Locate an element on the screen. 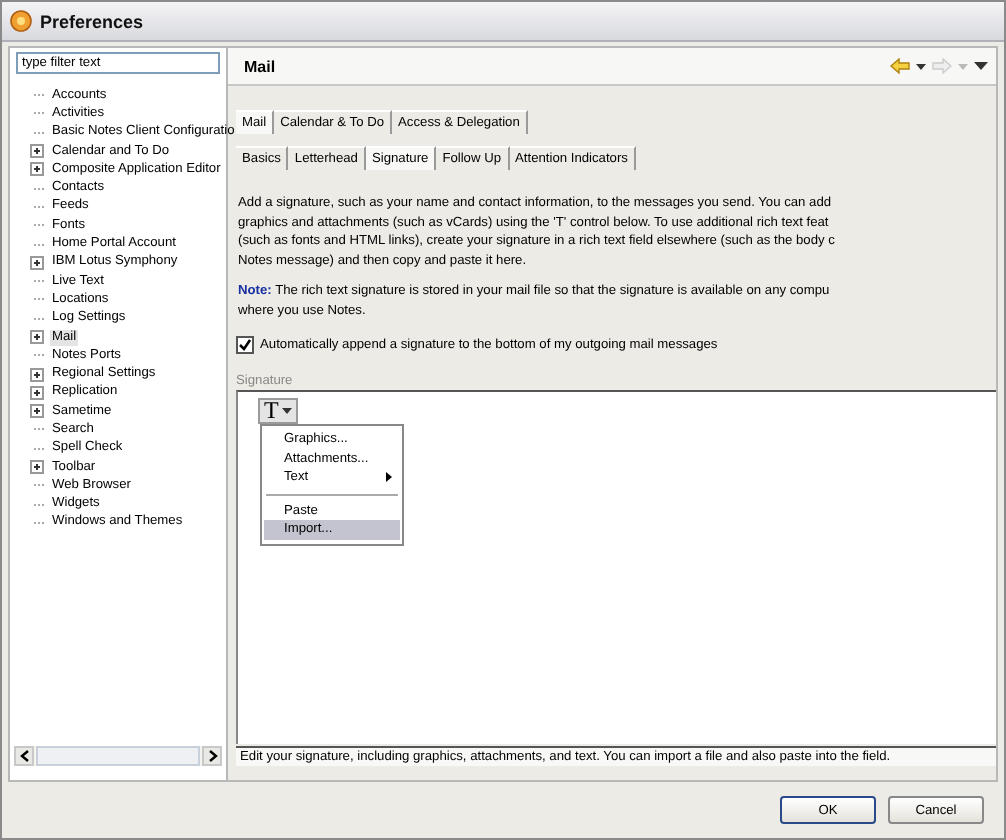 The height and width of the screenshot is (840, 1006). text-menu-button: T is located at coordinates (278, 411).